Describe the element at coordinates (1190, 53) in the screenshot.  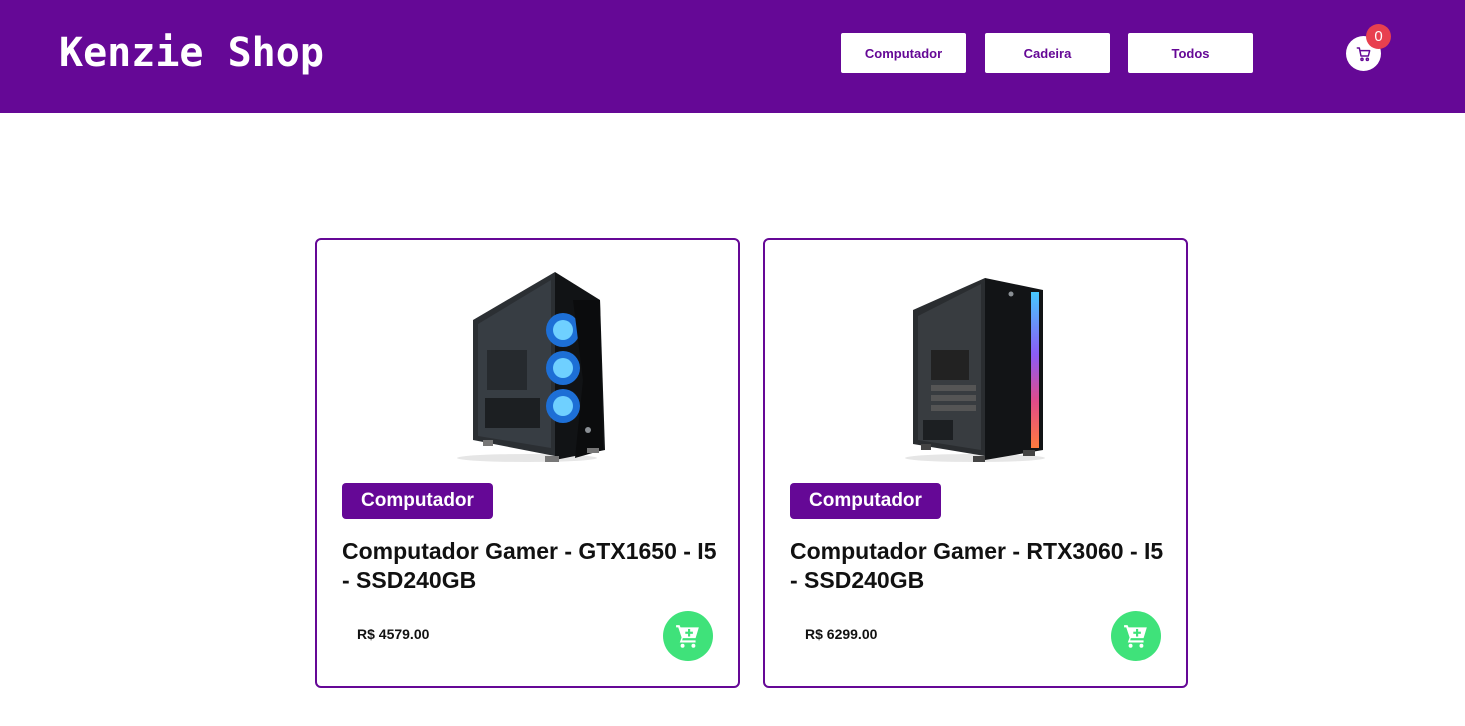
I see `nav-button-todos: Todos` at that location.